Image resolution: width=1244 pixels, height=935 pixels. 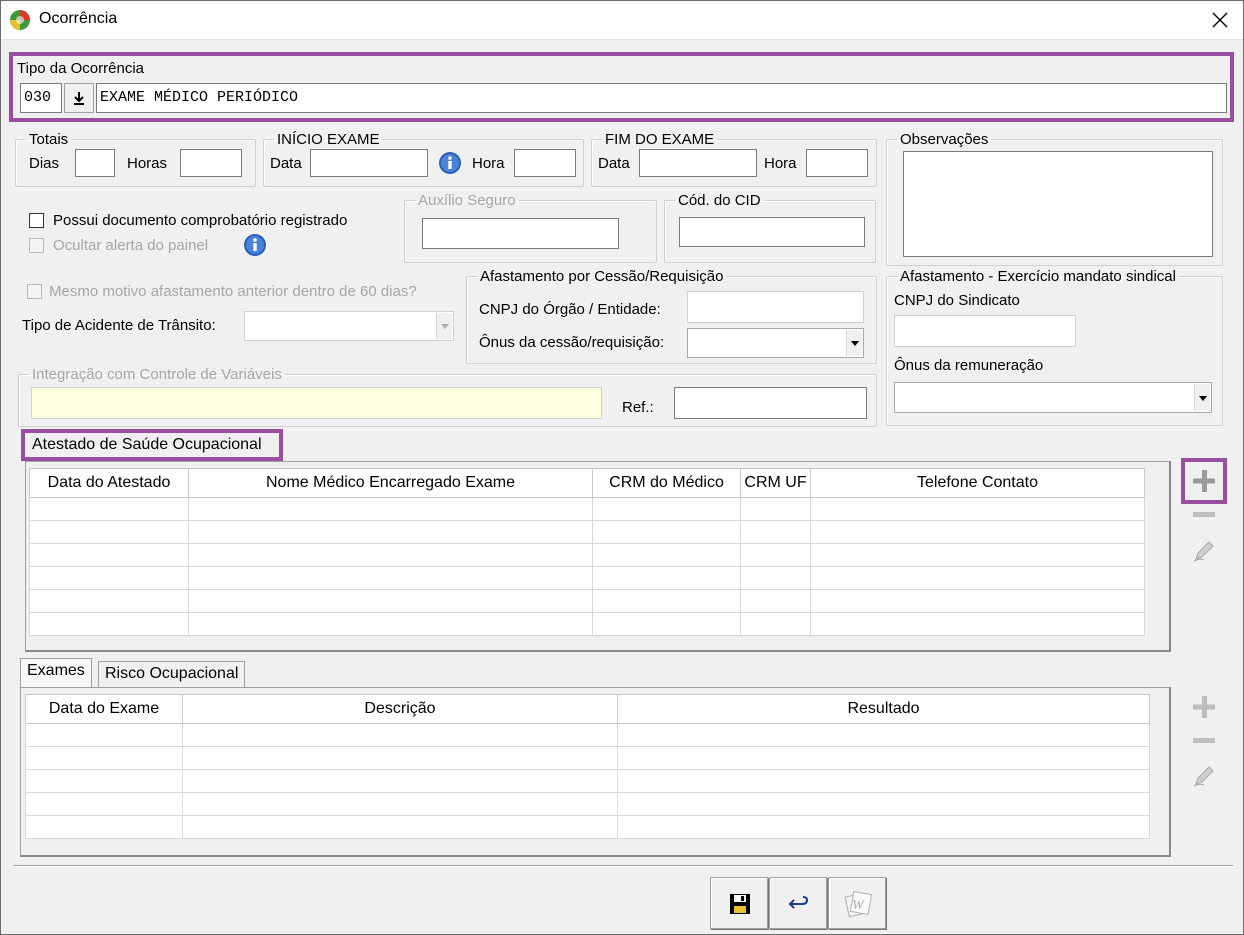 I want to click on atestado-title: Atestado de Saúde Ocupacional, so click(x=147, y=444).